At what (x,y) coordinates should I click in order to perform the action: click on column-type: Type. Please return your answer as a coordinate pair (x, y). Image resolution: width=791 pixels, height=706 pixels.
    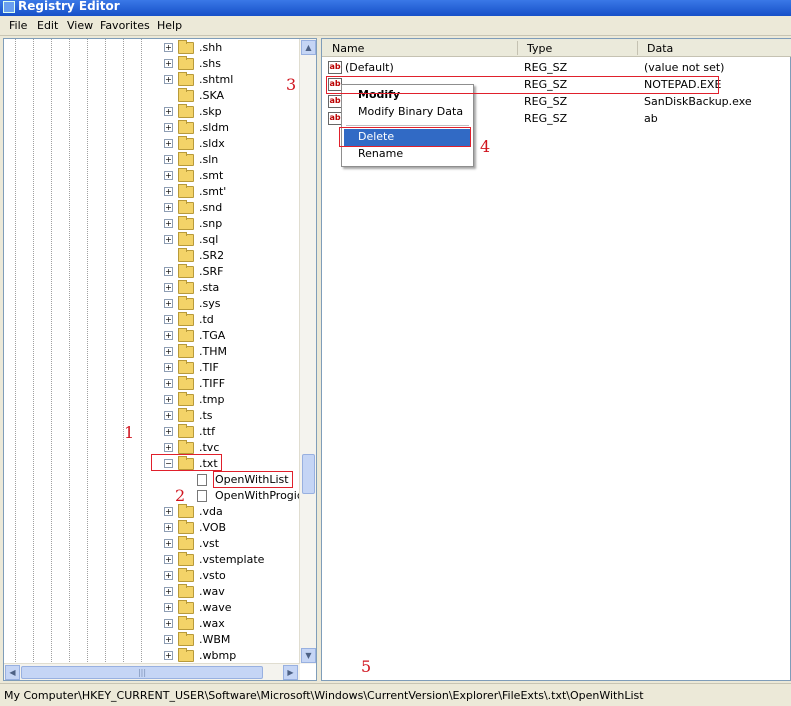
    Looking at the image, I should click on (539, 49).